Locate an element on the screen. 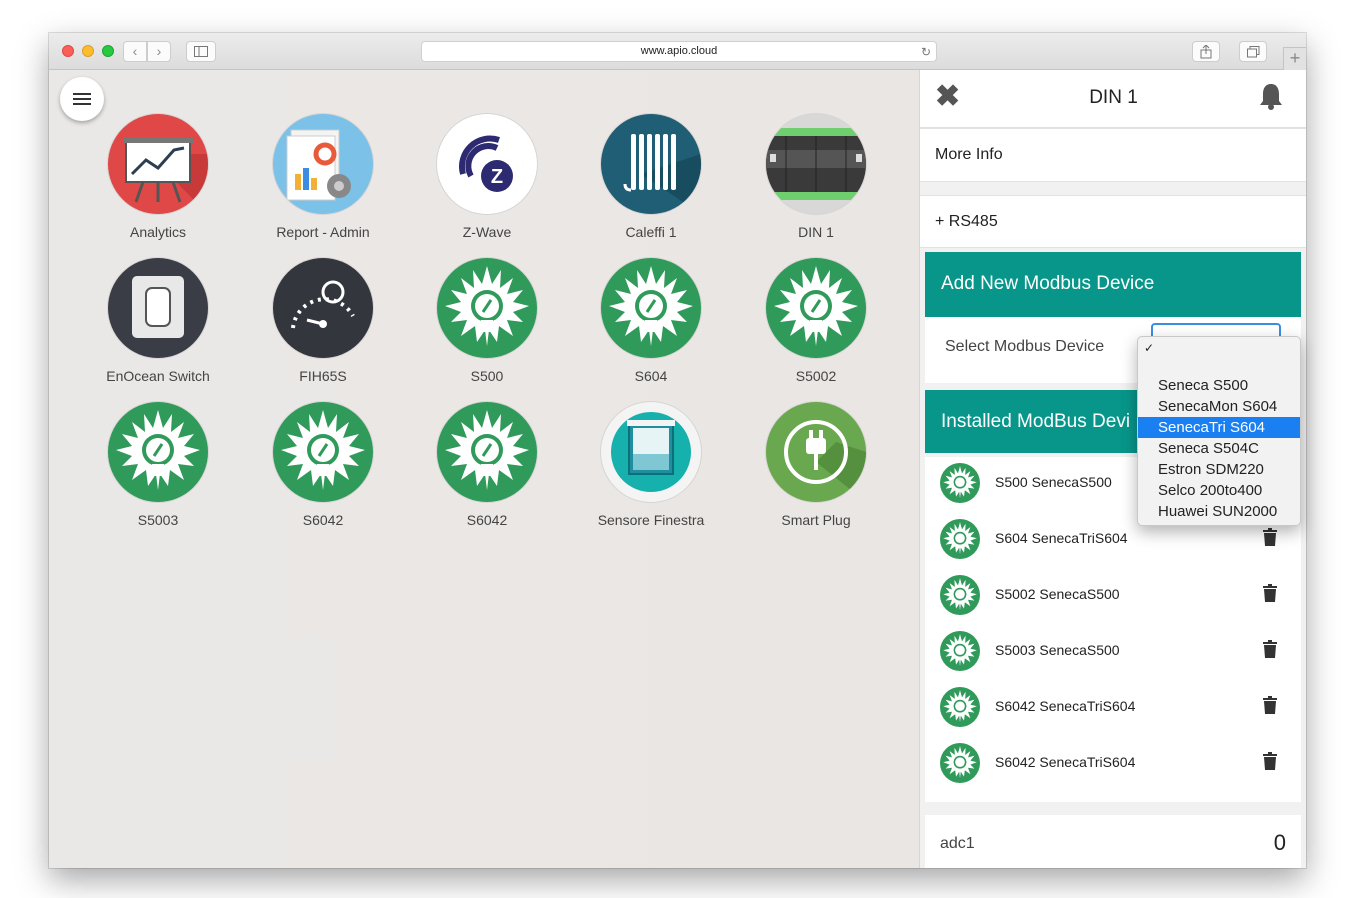  tile-label: Report - Admin is located at coordinates (323, 232).